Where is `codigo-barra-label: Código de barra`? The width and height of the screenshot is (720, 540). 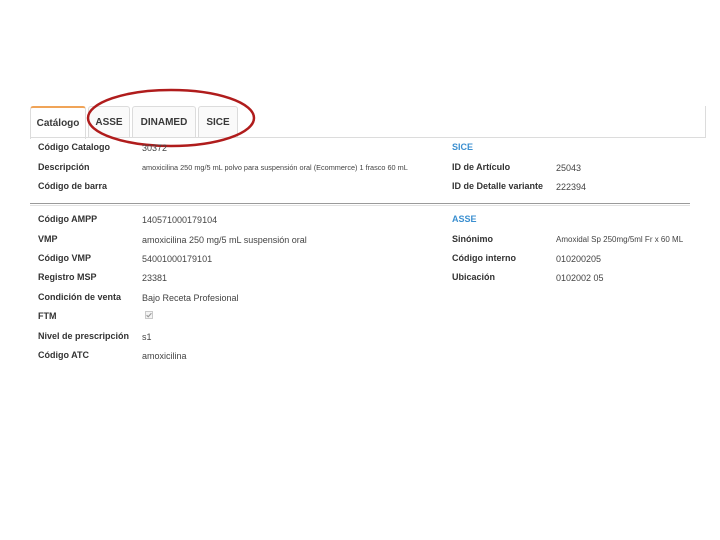 codigo-barra-label: Código de barra is located at coordinates (73, 186).